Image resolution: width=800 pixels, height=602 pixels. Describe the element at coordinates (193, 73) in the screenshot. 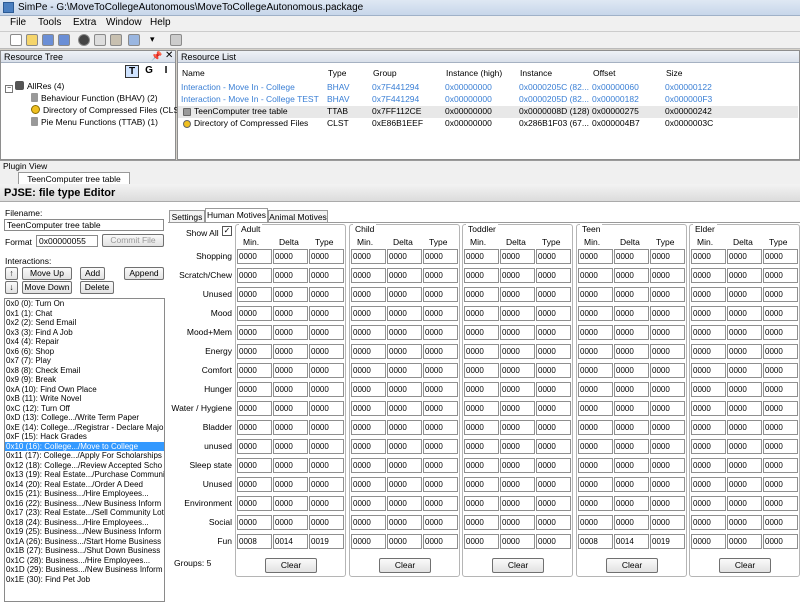

I see `col-name: Name` at that location.